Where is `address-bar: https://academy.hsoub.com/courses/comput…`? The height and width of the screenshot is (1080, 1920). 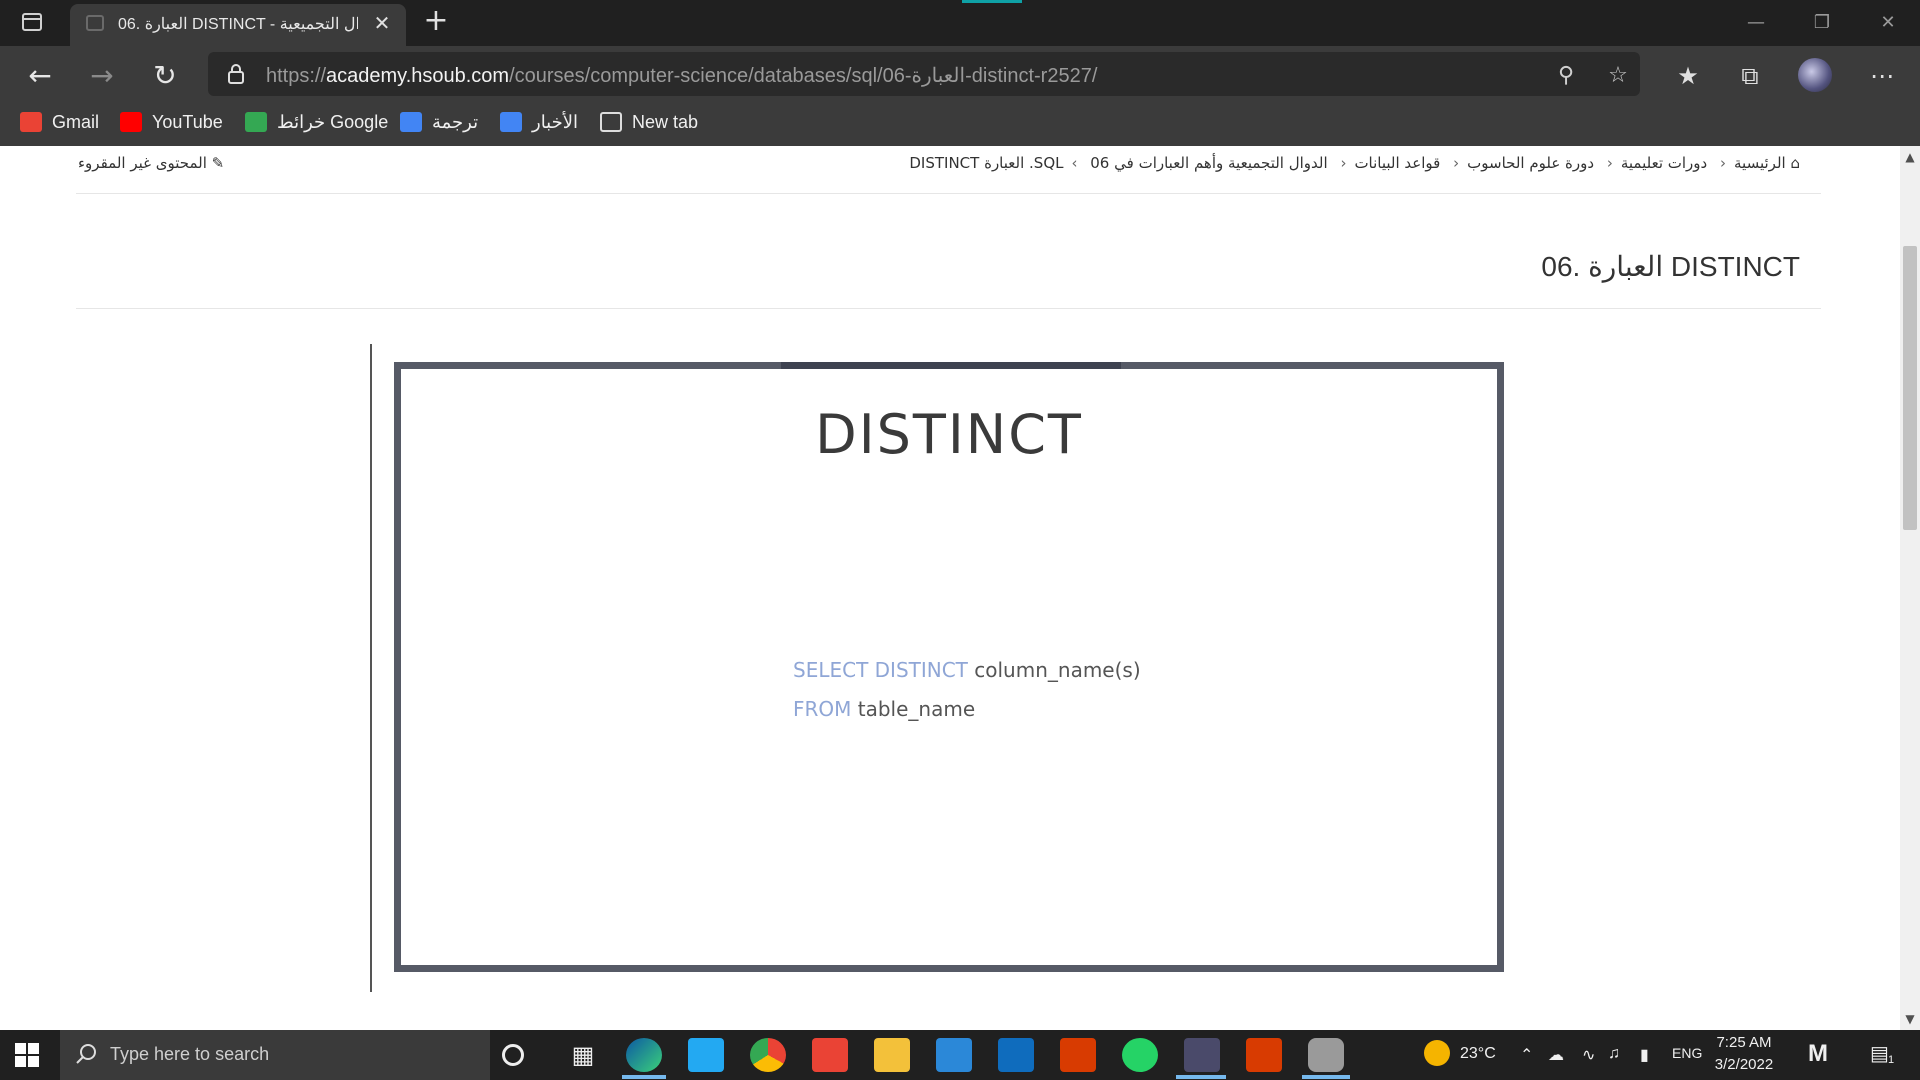
address-bar: https://academy.hsoub.com/courses/comput… is located at coordinates (924, 74).